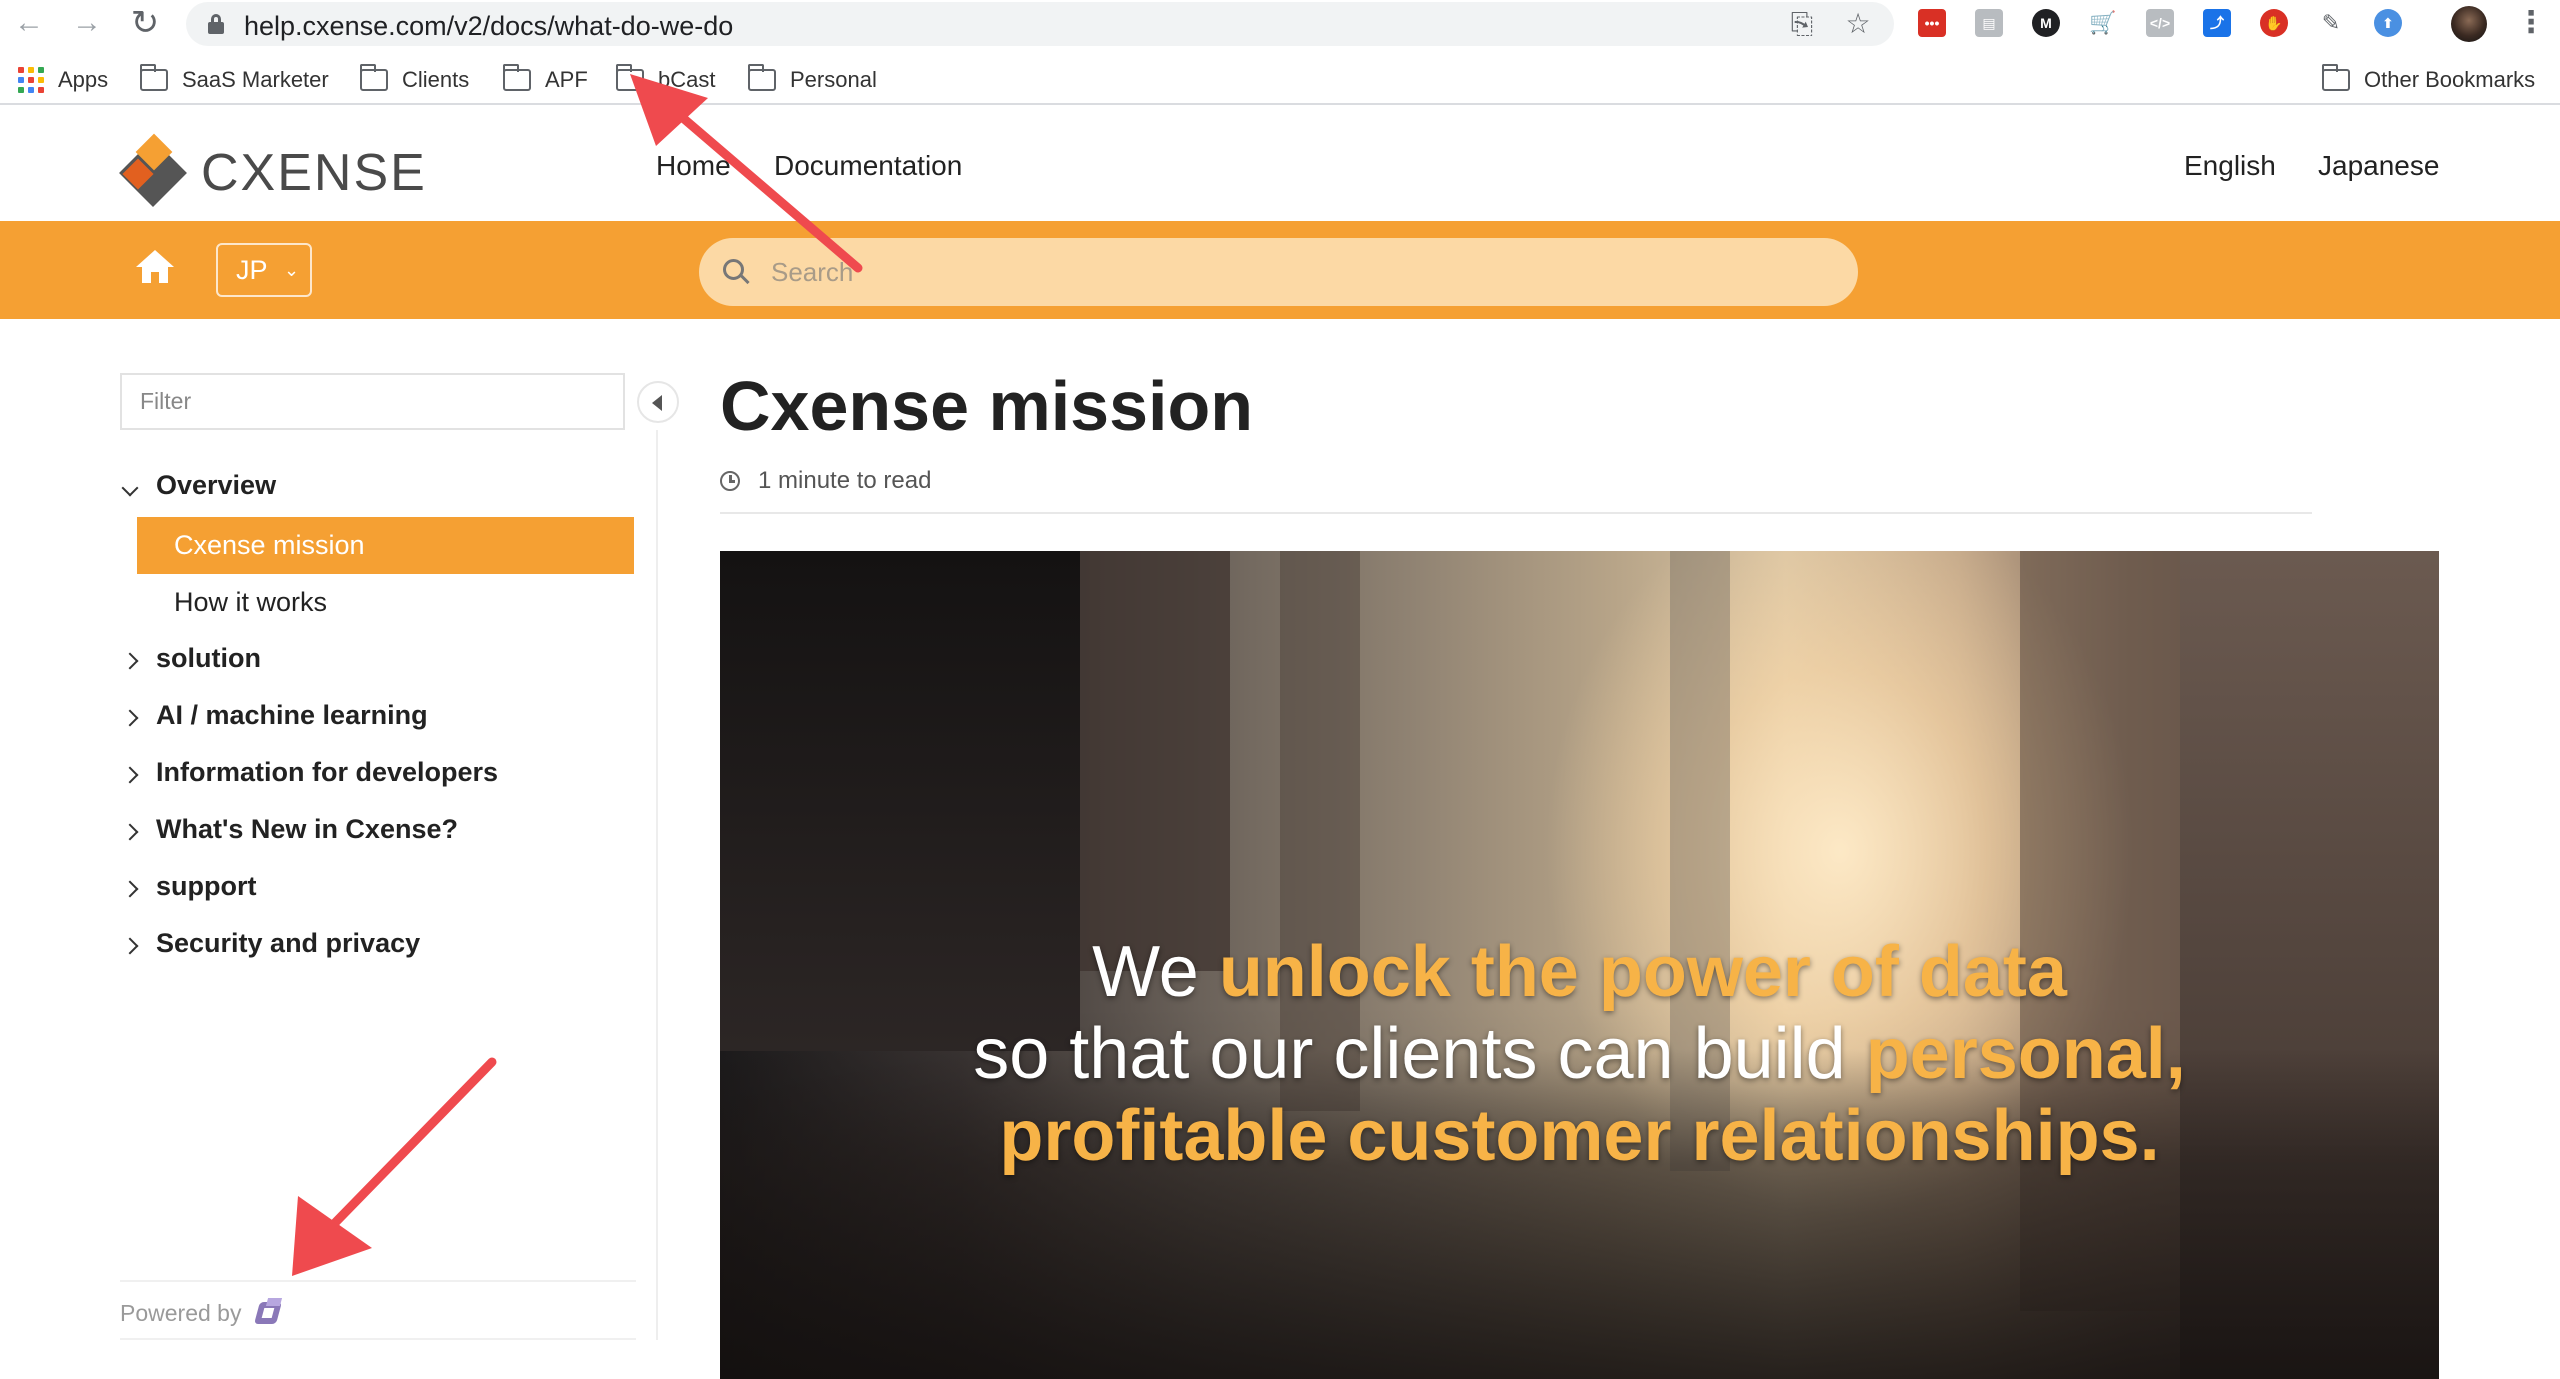  What do you see at coordinates (288, 943) in the screenshot?
I see `tree-item-label: Security and privacy` at bounding box center [288, 943].